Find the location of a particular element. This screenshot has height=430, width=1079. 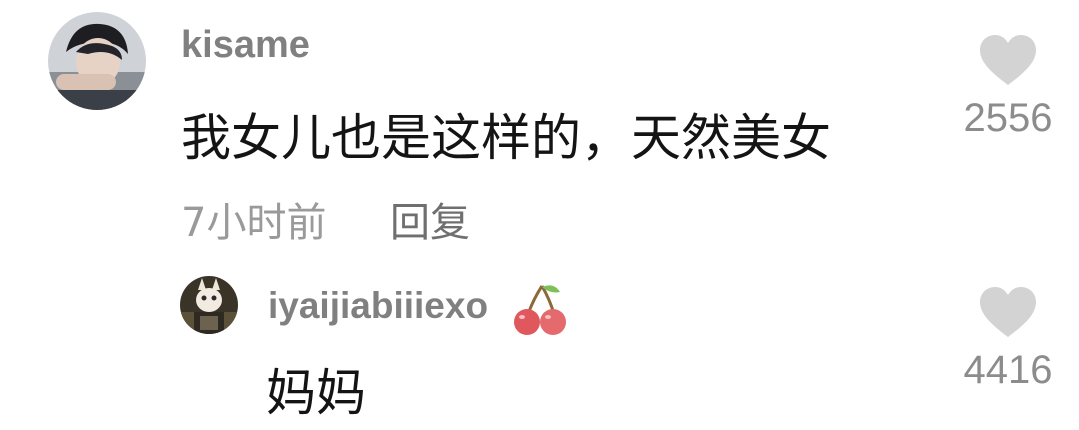

commenter-avatar is located at coordinates (97, 61).